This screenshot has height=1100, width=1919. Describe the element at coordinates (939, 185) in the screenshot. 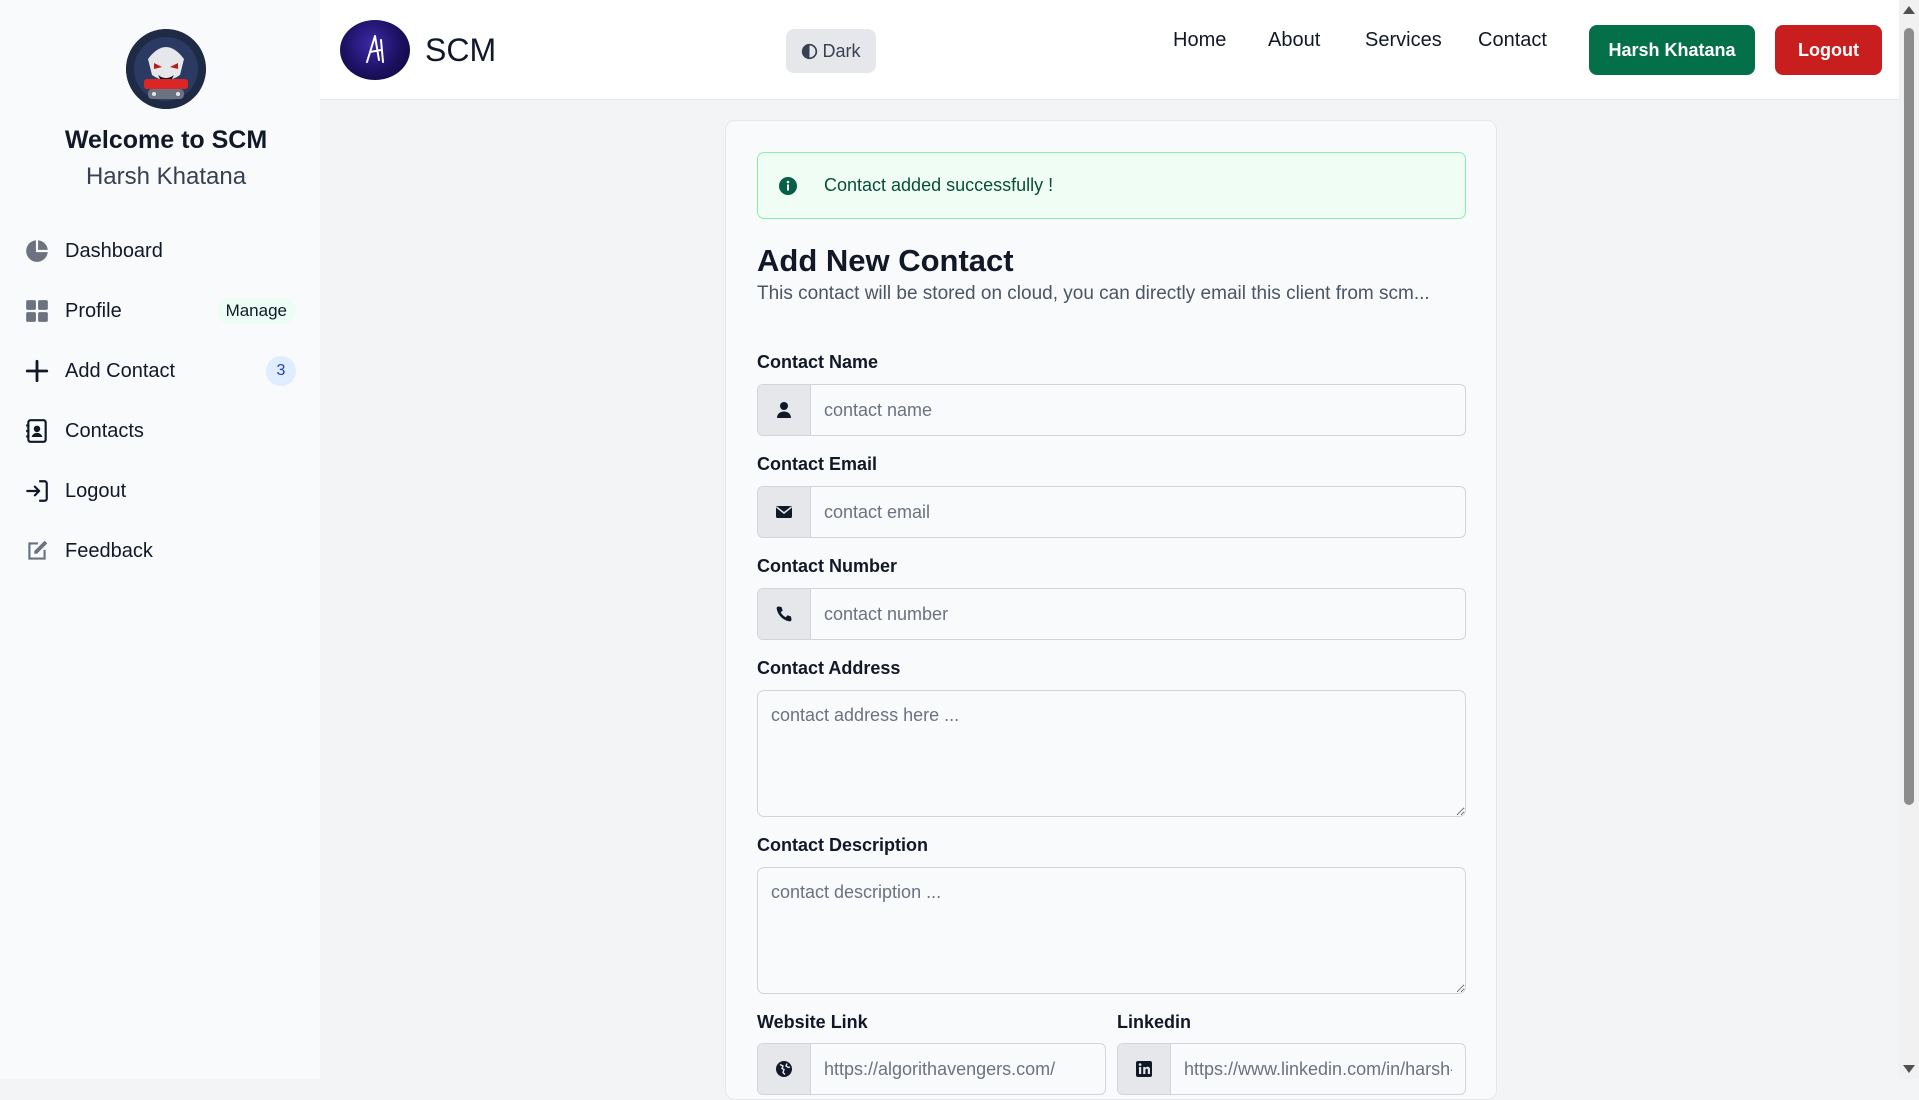

I see `alert-message: Contact added successfully !` at that location.